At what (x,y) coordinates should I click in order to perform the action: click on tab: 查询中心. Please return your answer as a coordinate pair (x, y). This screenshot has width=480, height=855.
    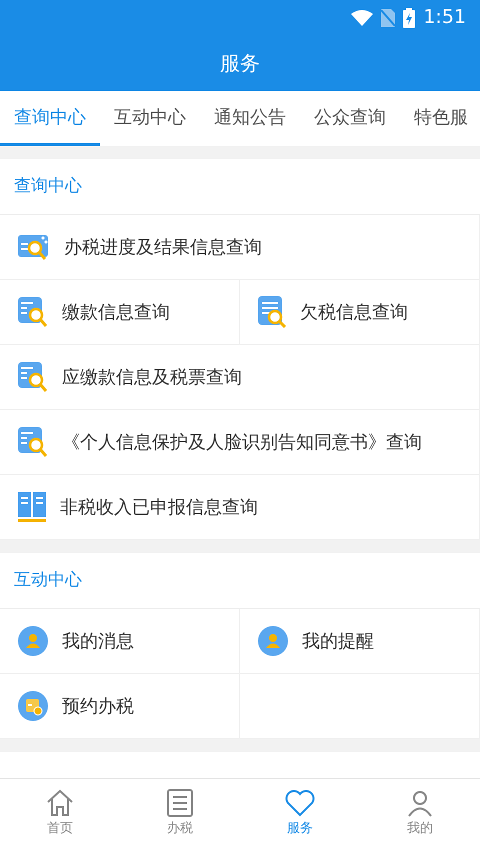
    Looking at the image, I should click on (50, 118).